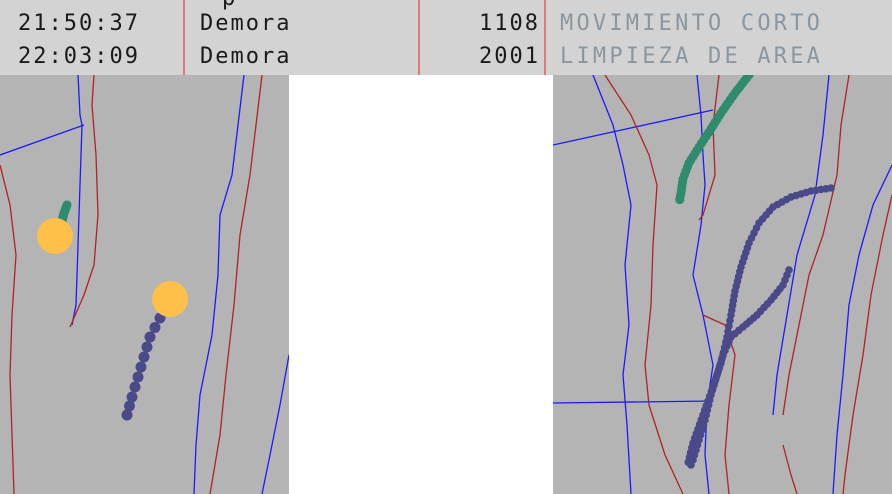 Image resolution: width=892 pixels, height=494 pixels. Describe the element at coordinates (79, 56) in the screenshot. I see `event-time: 22:03:09` at that location.